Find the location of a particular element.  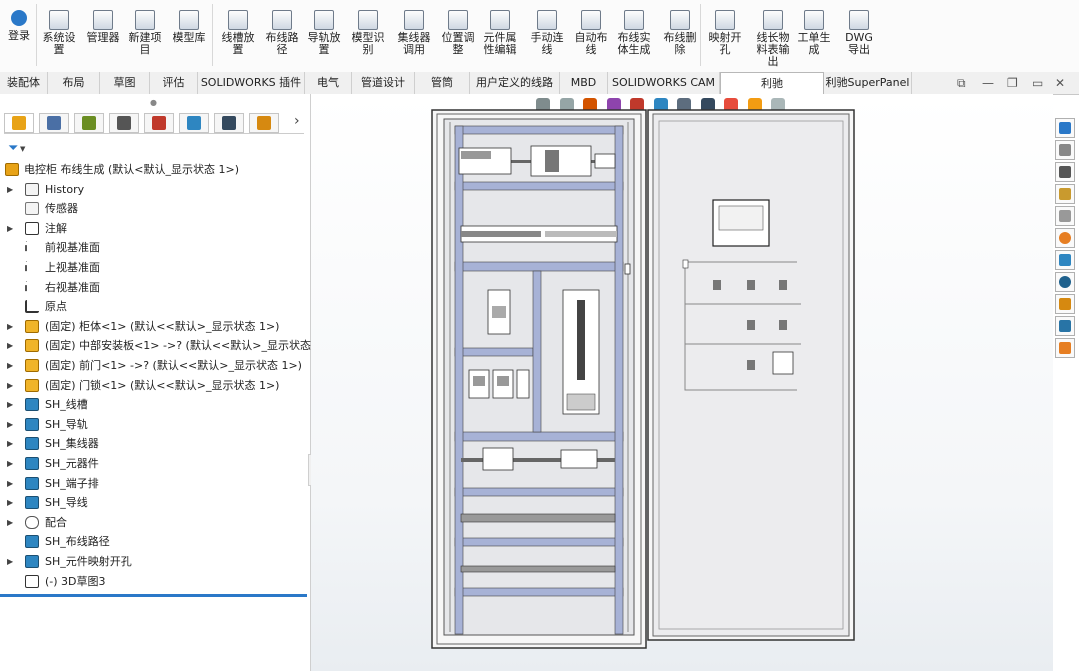

panel-tab-harness is located at coordinates (264, 123).